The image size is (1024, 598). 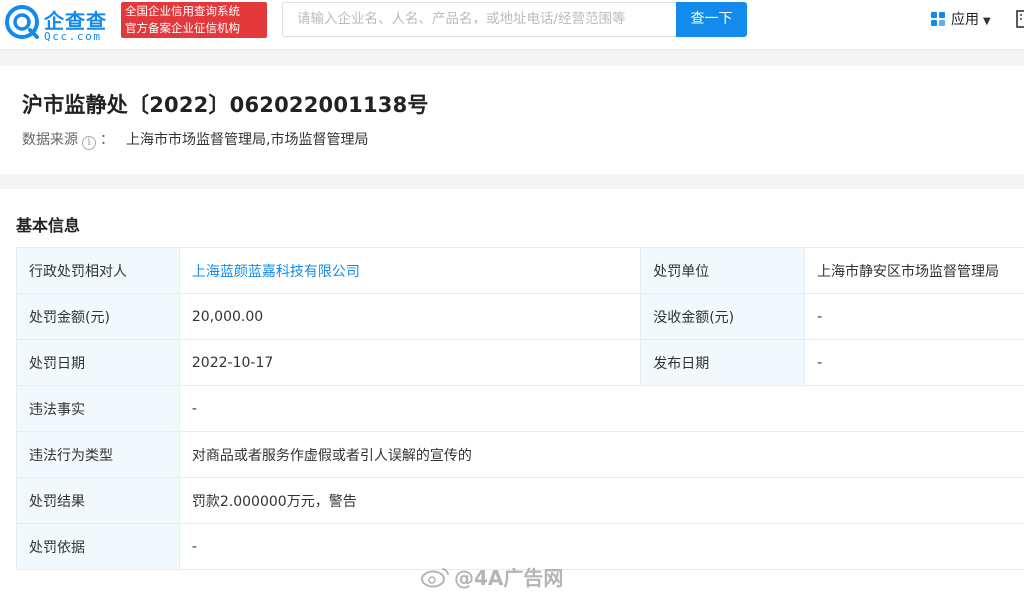 I want to click on confiscated-label: 没收金额(元), so click(x=723, y=316).